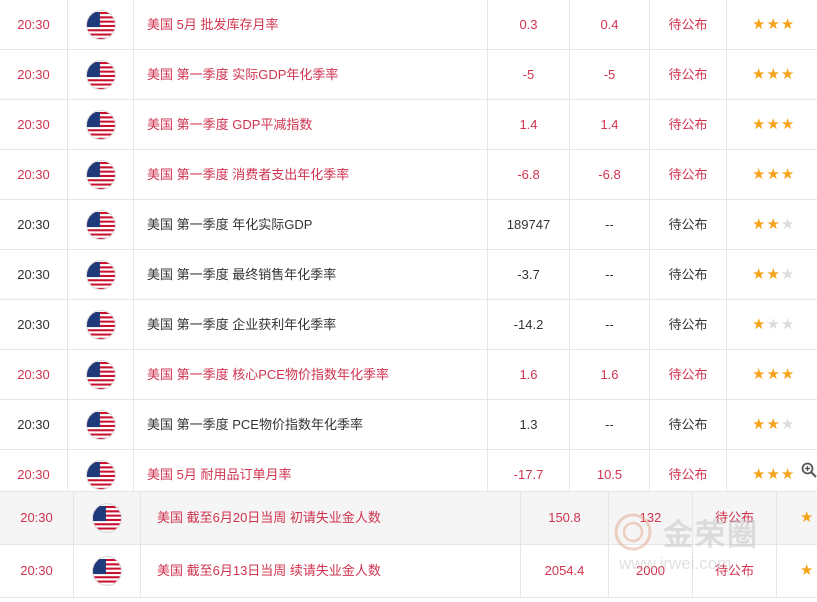 The image size is (817, 602). Describe the element at coordinates (797, 571) in the screenshot. I see `importance-stars: ★` at that location.